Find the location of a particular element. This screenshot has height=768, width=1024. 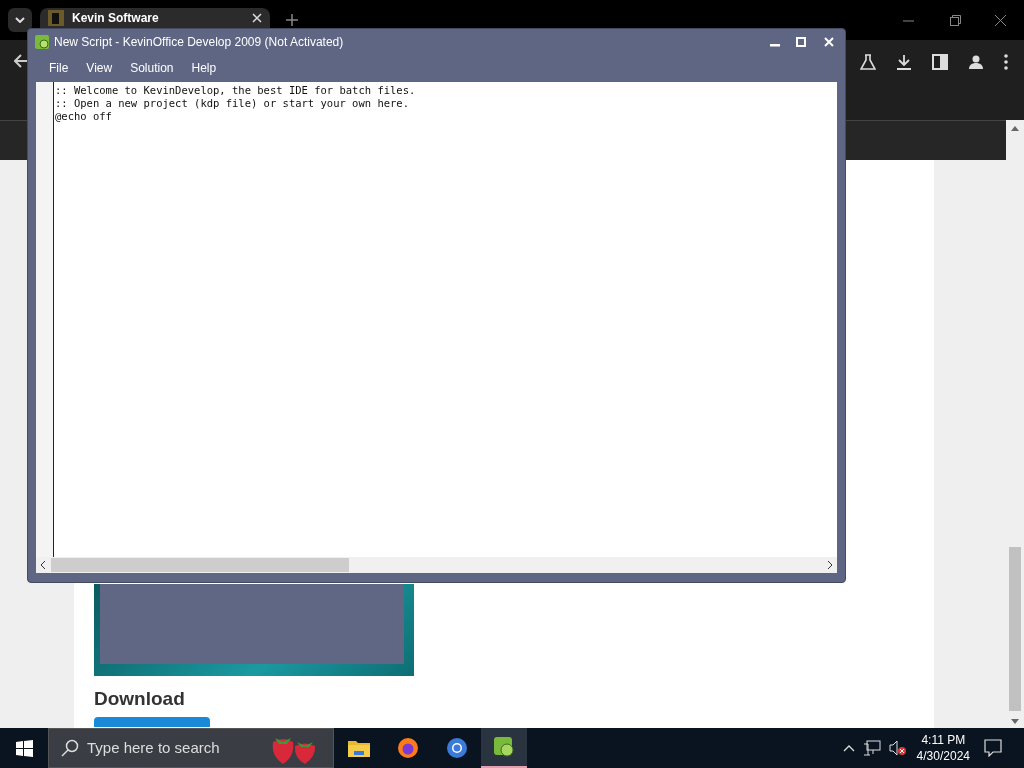

restore-icon is located at coordinates (955, 20).